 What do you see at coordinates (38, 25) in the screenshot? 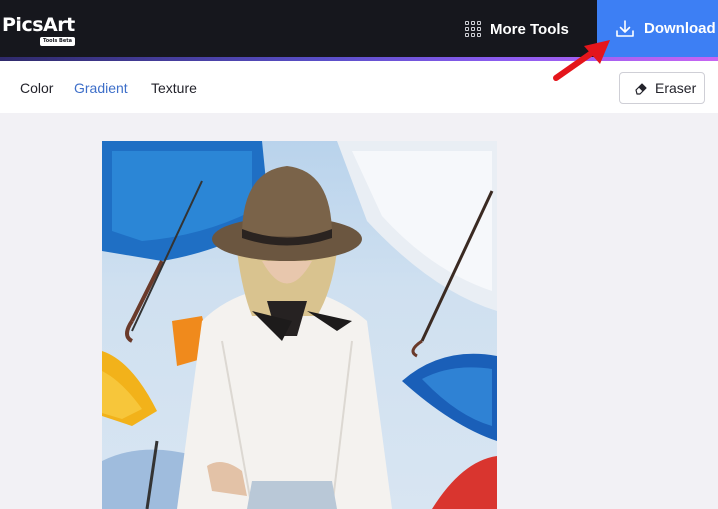
I see `logo-text: PicsArt` at bounding box center [38, 25].